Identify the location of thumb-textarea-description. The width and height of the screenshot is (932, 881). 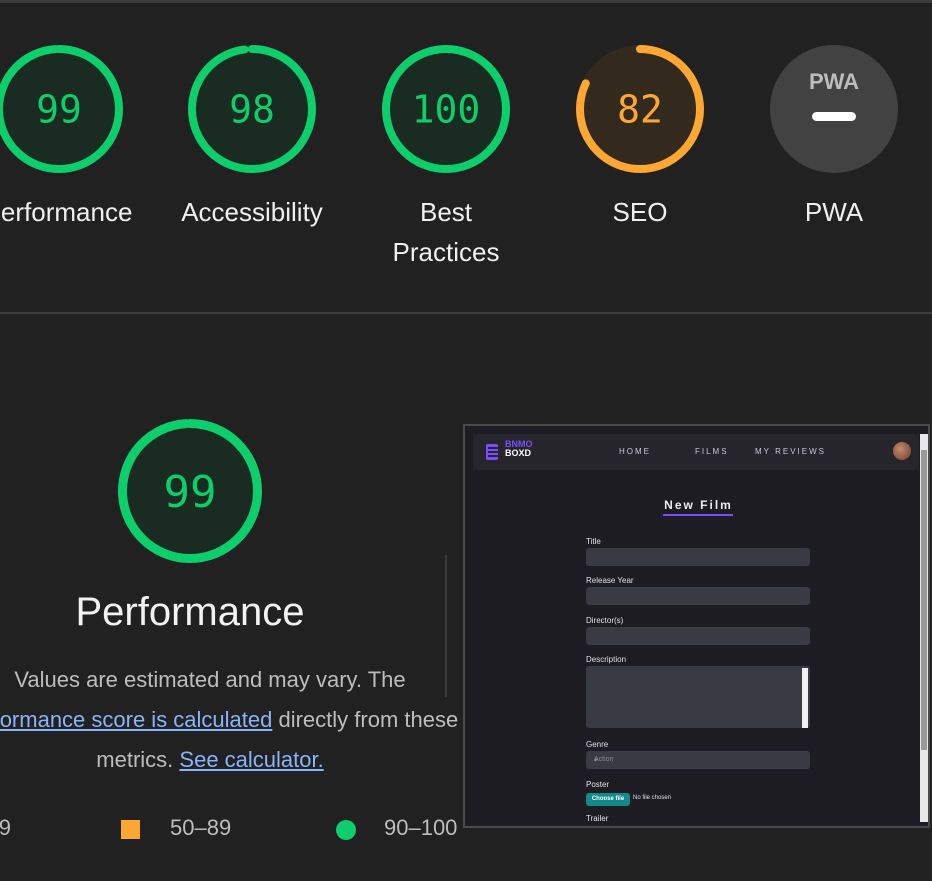
(698, 697).